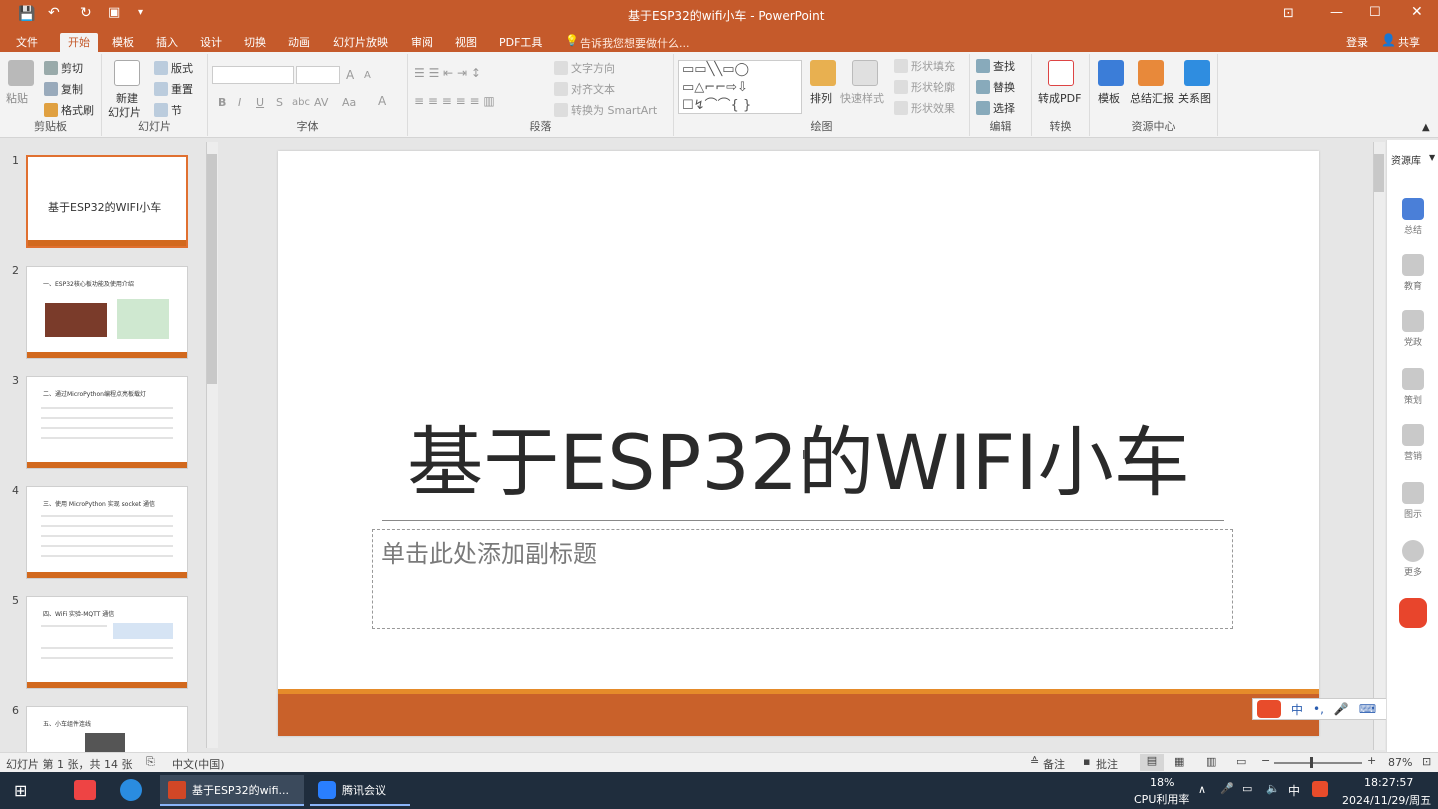  What do you see at coordinates (1386, 800) in the screenshot?
I see `clock-date: 2024/11/29/周五` at bounding box center [1386, 800].